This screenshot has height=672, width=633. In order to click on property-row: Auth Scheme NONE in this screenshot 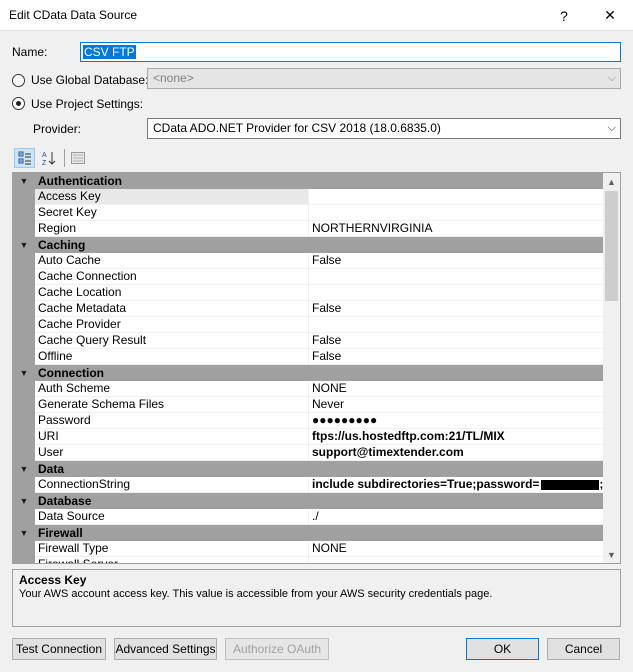, I will do `click(308, 389)`.